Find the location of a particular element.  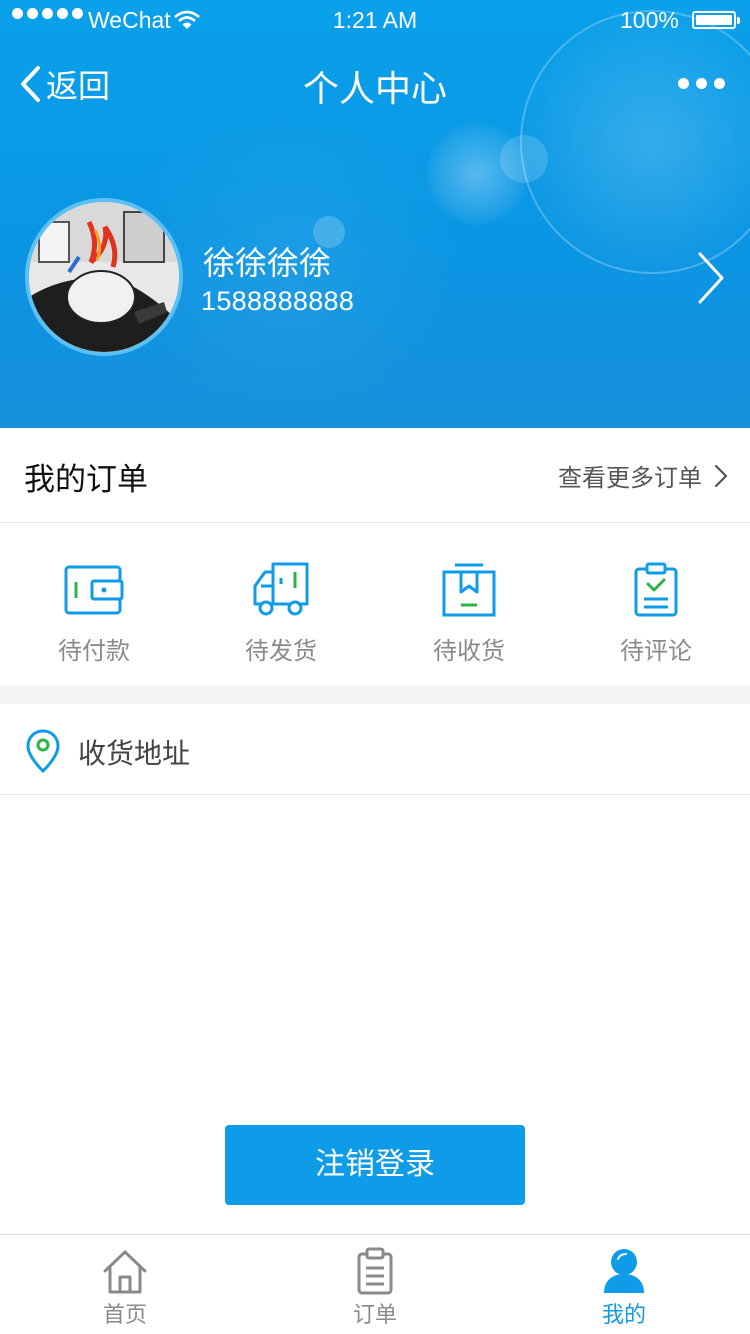

battery-icon is located at coordinates (716, 20).